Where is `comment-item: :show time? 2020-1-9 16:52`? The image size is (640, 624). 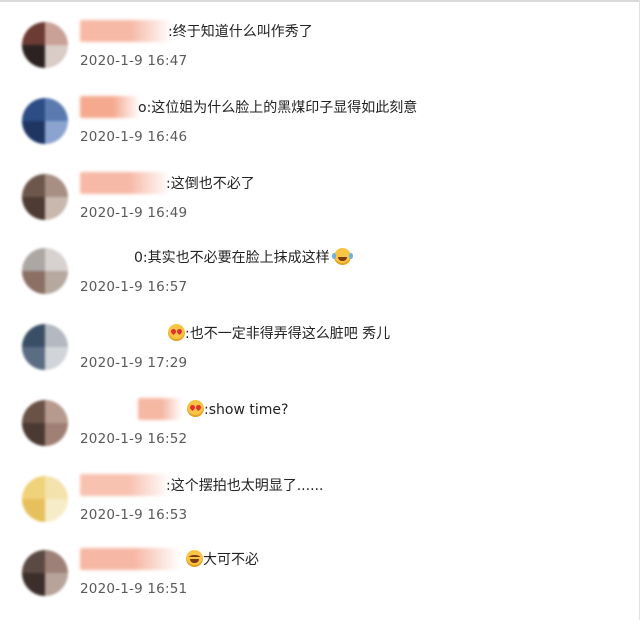
comment-item: :show time? 2020-1-9 16:52 is located at coordinates (320, 436).